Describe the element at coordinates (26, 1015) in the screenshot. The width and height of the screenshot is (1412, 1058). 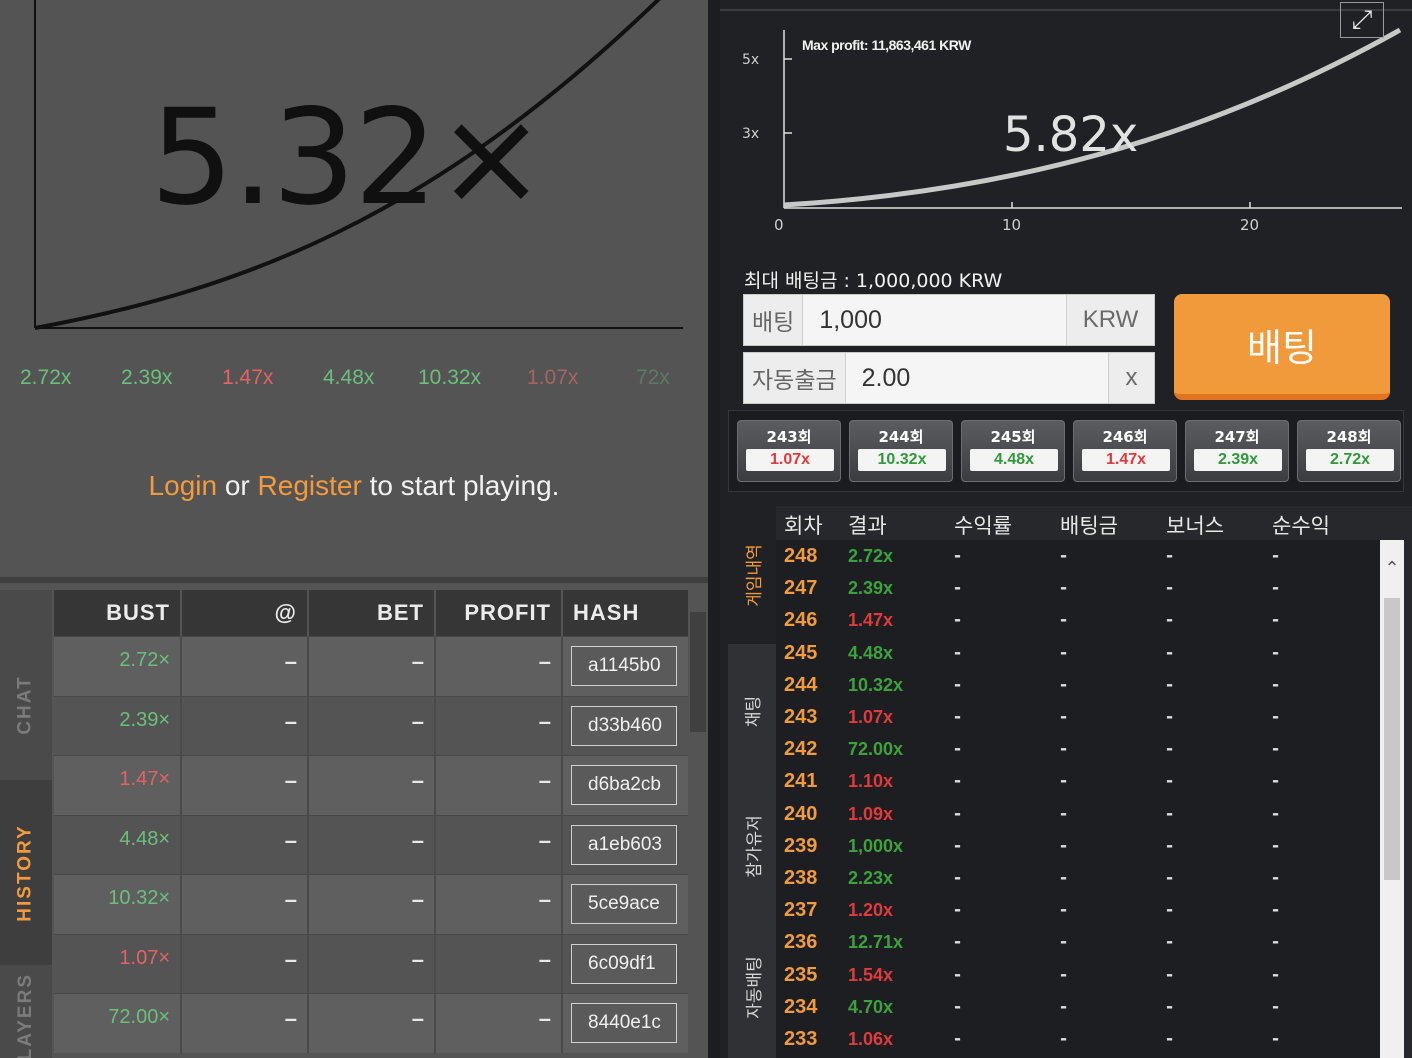
I see `tab-players: PLAYERS` at that location.